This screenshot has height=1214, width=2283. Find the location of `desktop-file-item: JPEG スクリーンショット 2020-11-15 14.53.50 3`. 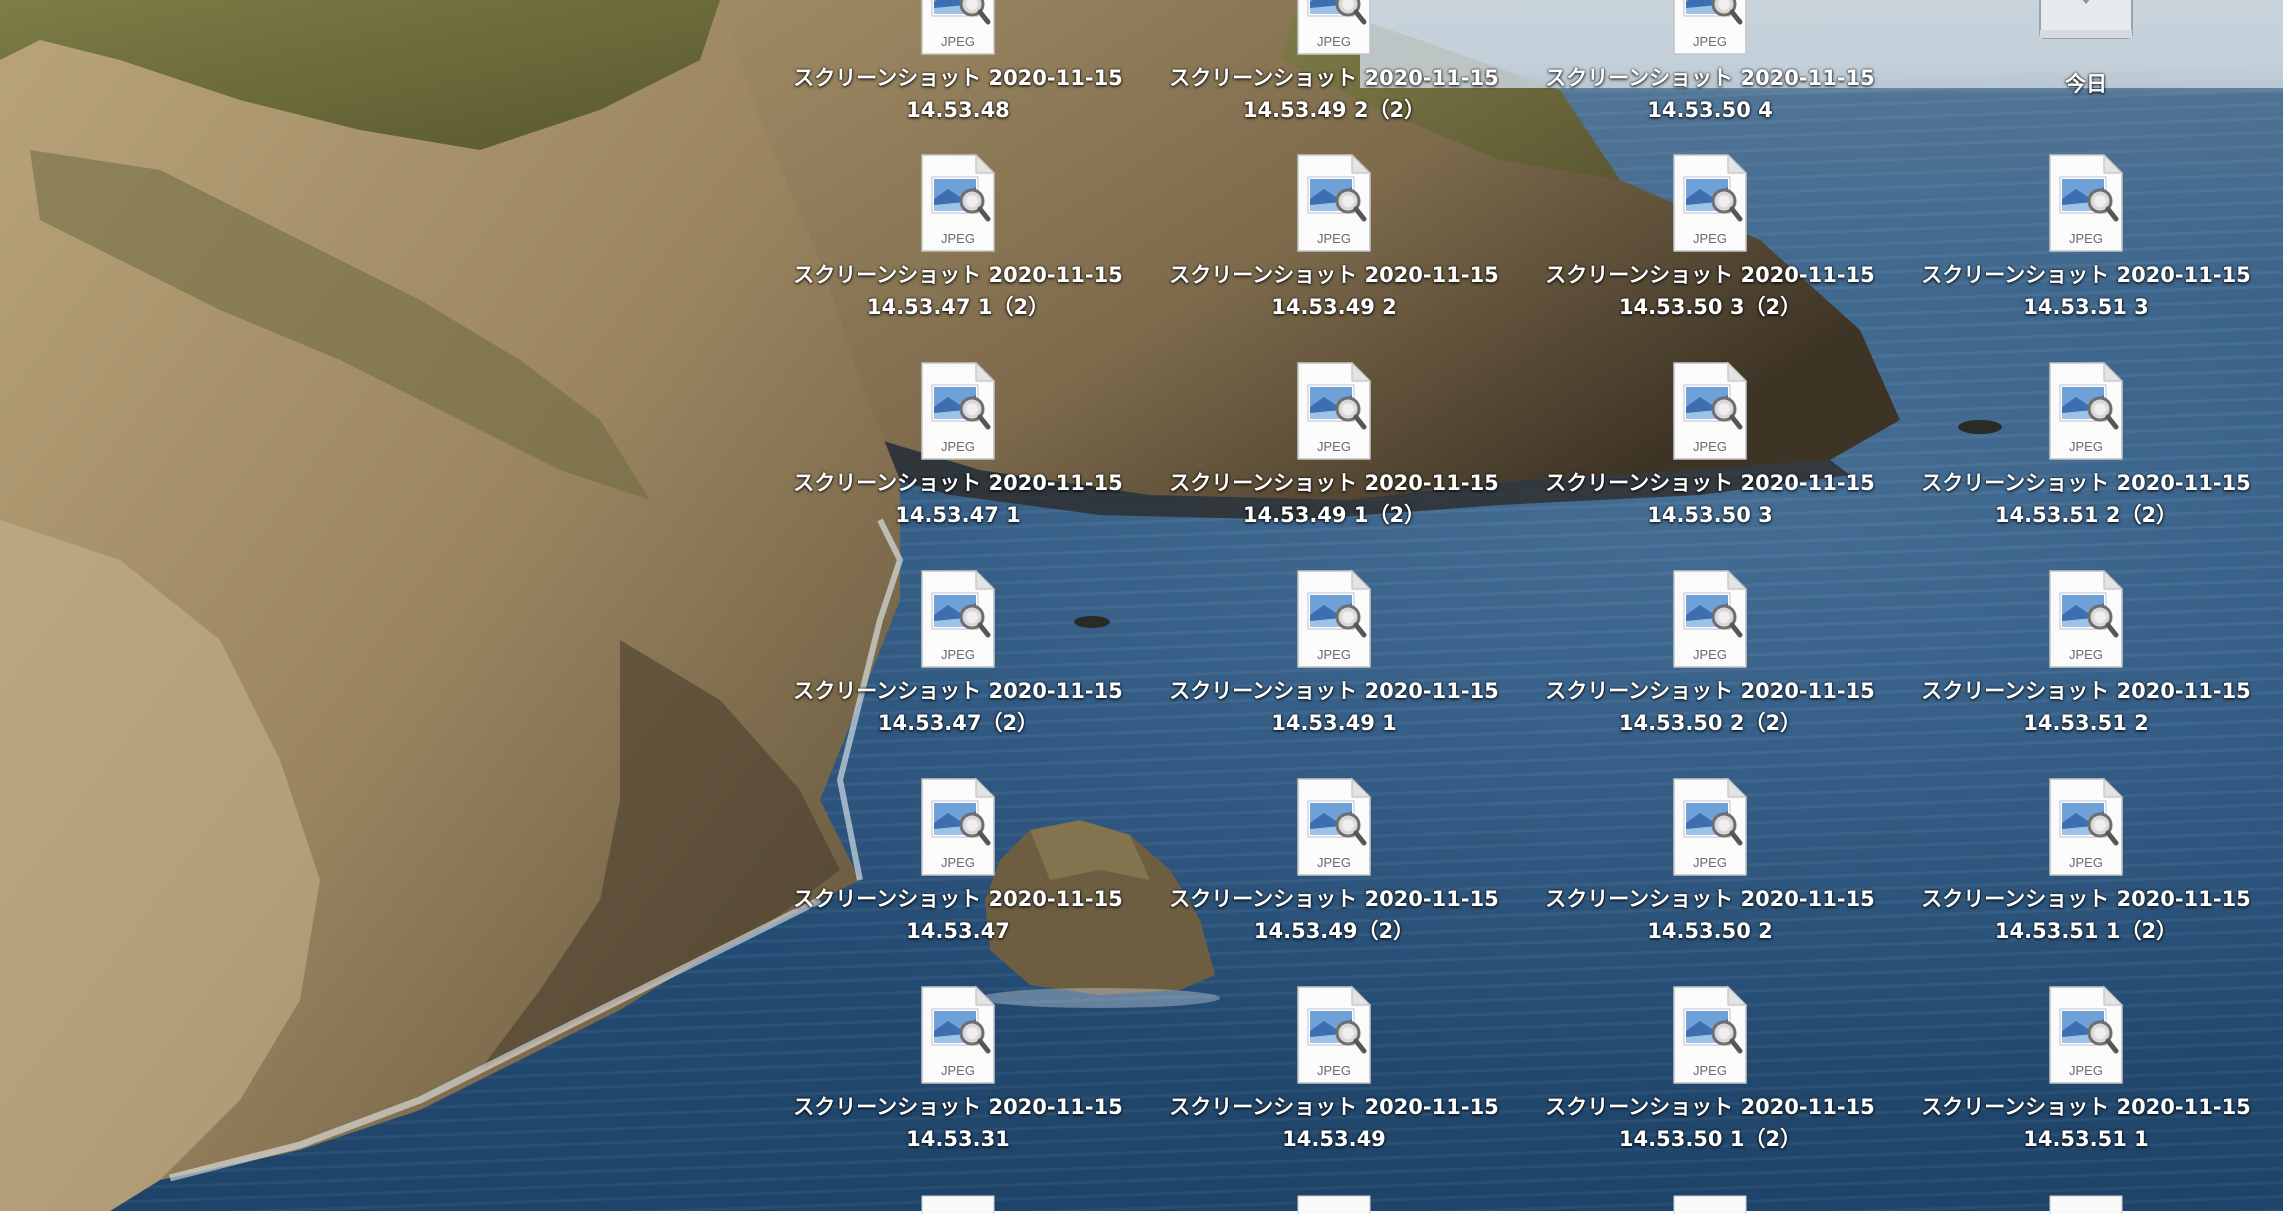

desktop-file-item: JPEG スクリーンショット 2020-11-15 14.53.50 3 is located at coordinates (1710, 451).